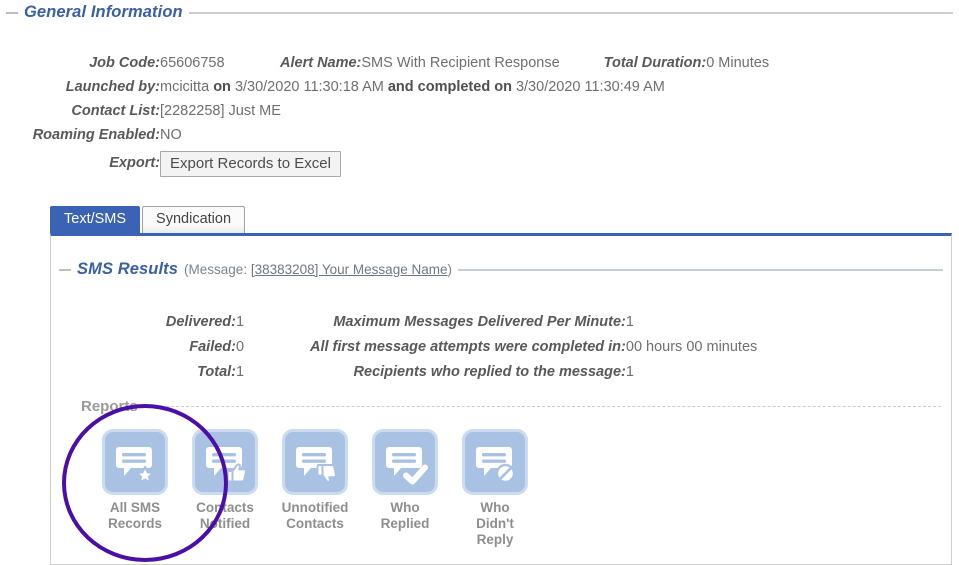 This screenshot has height=565, width=959. I want to click on tab-text-sms: Text/SMS, so click(95, 219).